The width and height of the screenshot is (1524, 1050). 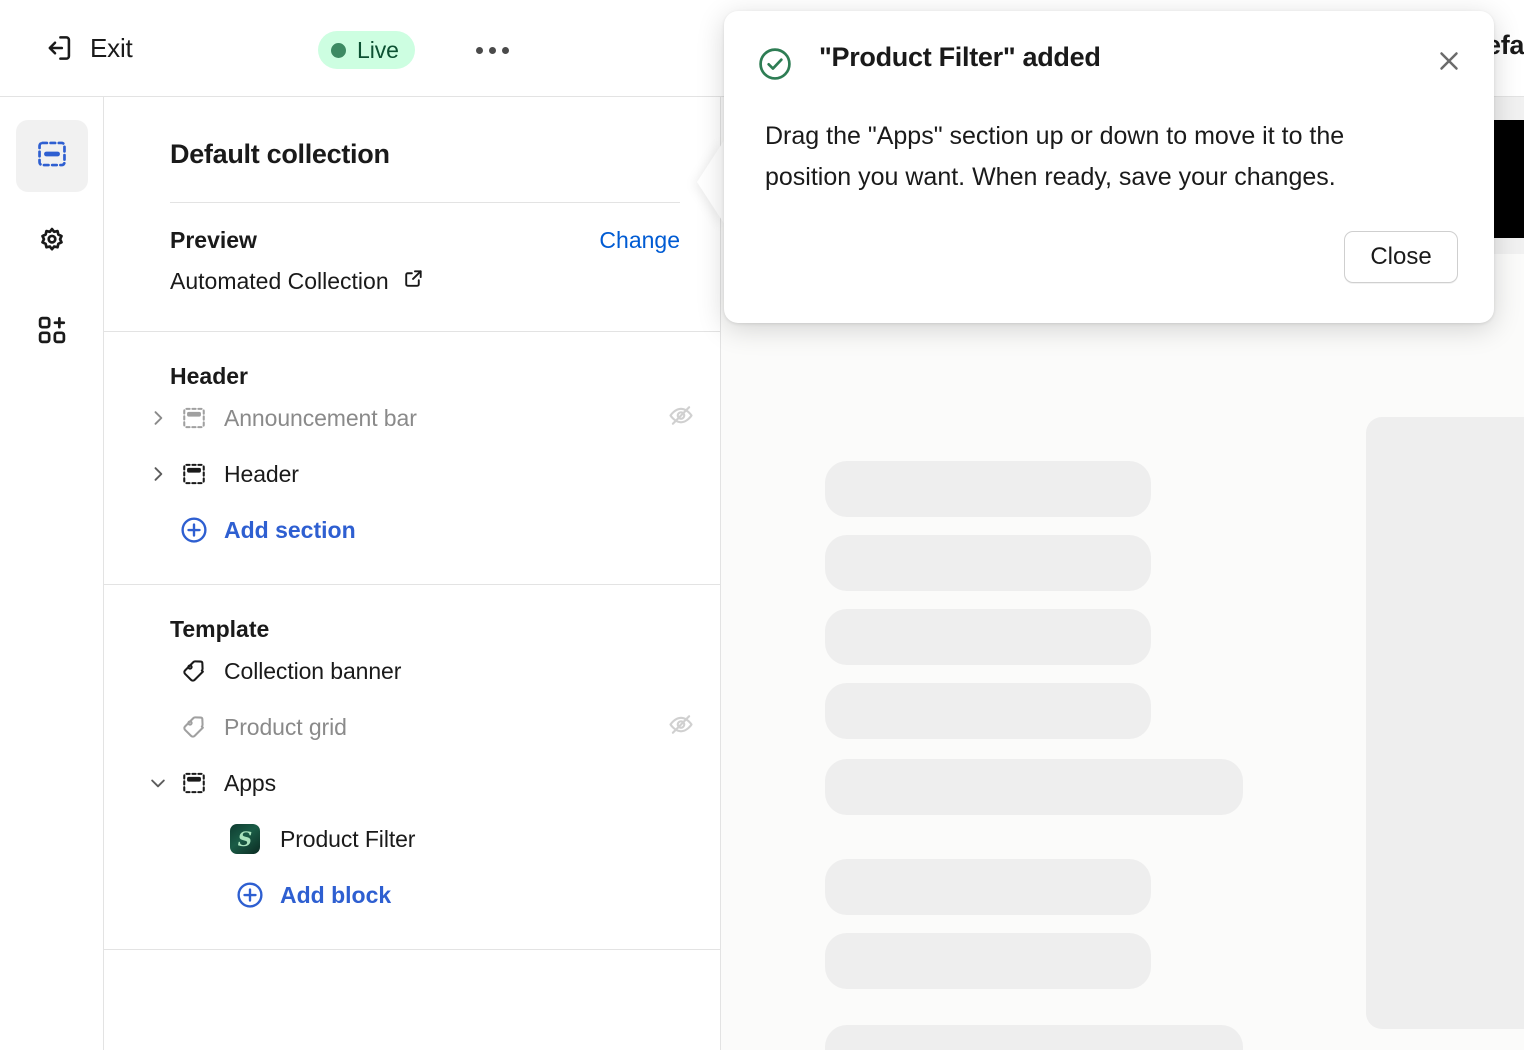 I want to click on left-icon-rail, so click(x=52, y=573).